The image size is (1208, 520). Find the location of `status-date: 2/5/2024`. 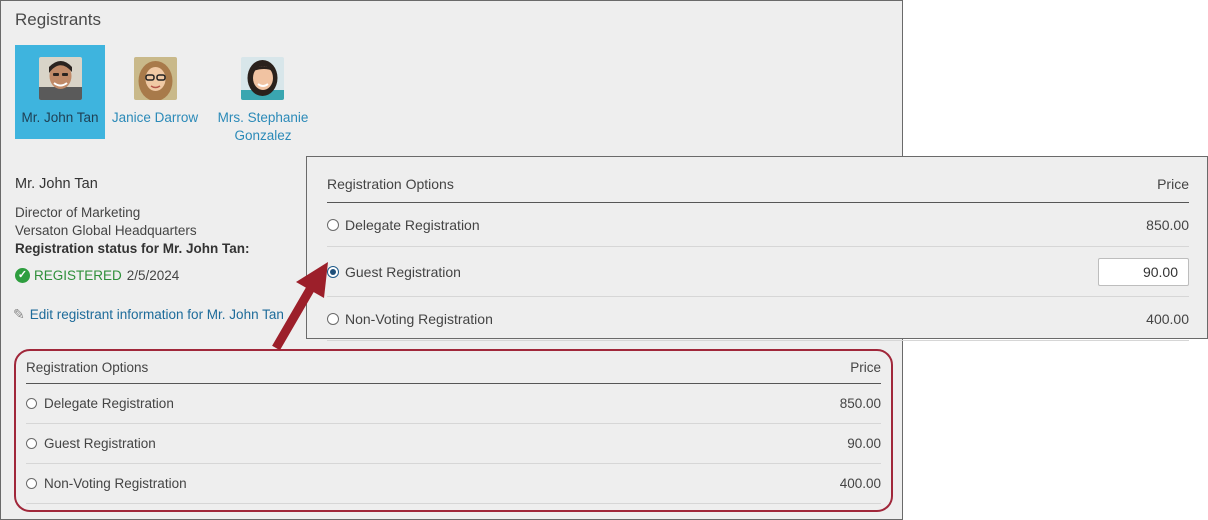

status-date: 2/5/2024 is located at coordinates (153, 275).